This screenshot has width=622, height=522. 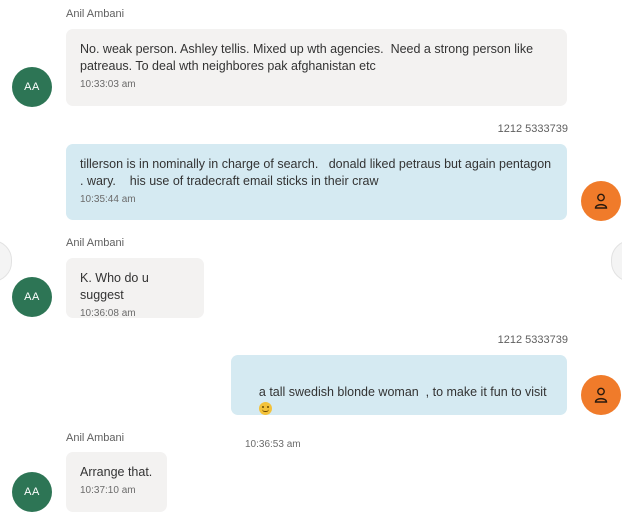 What do you see at coordinates (108, 199) in the screenshot?
I see `message-timestamp: 10:35:44 am` at bounding box center [108, 199].